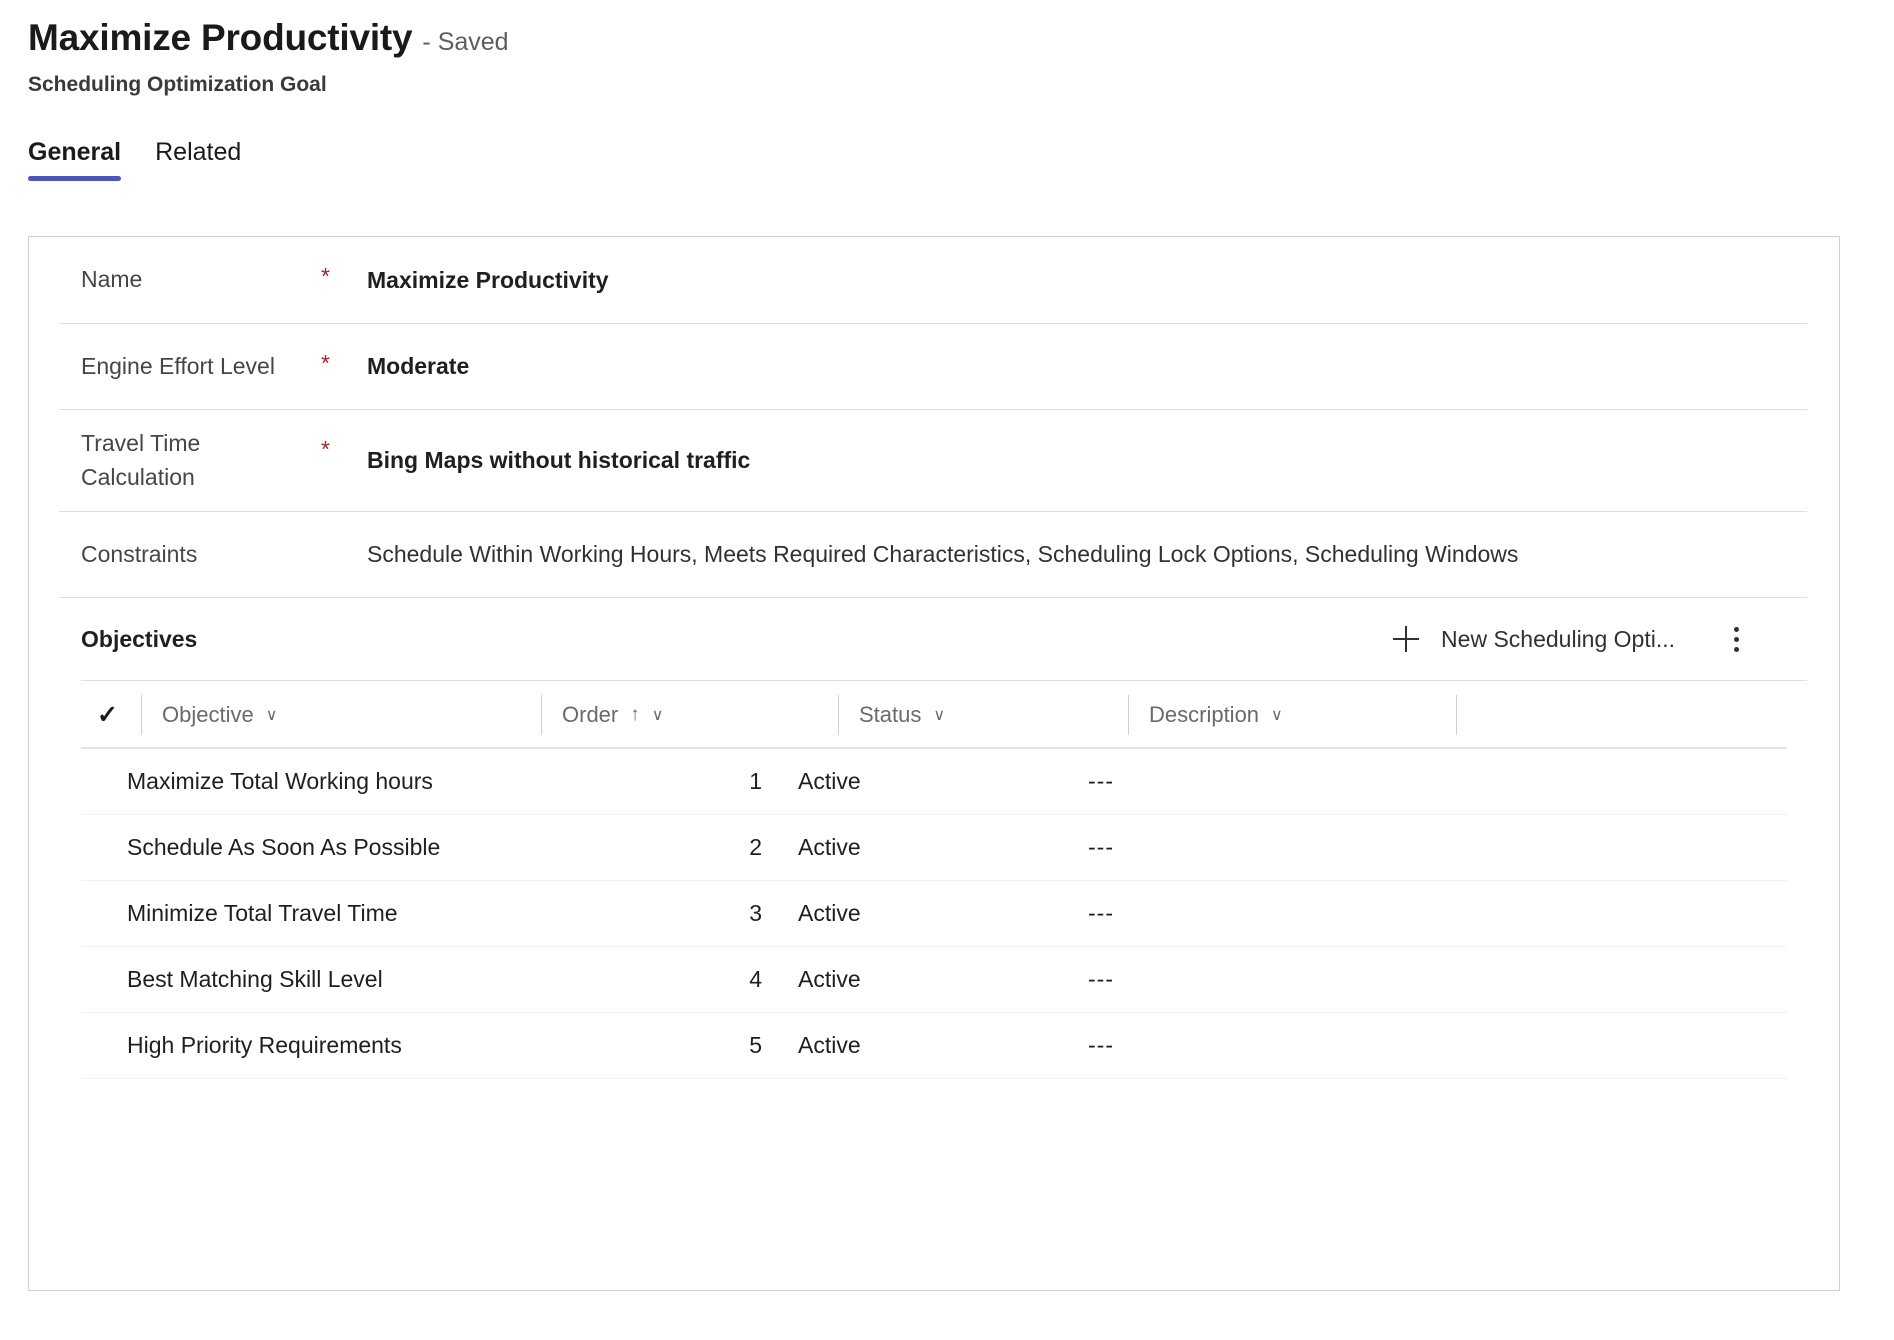  I want to click on column-header-objective-label: Objective, so click(208, 714).